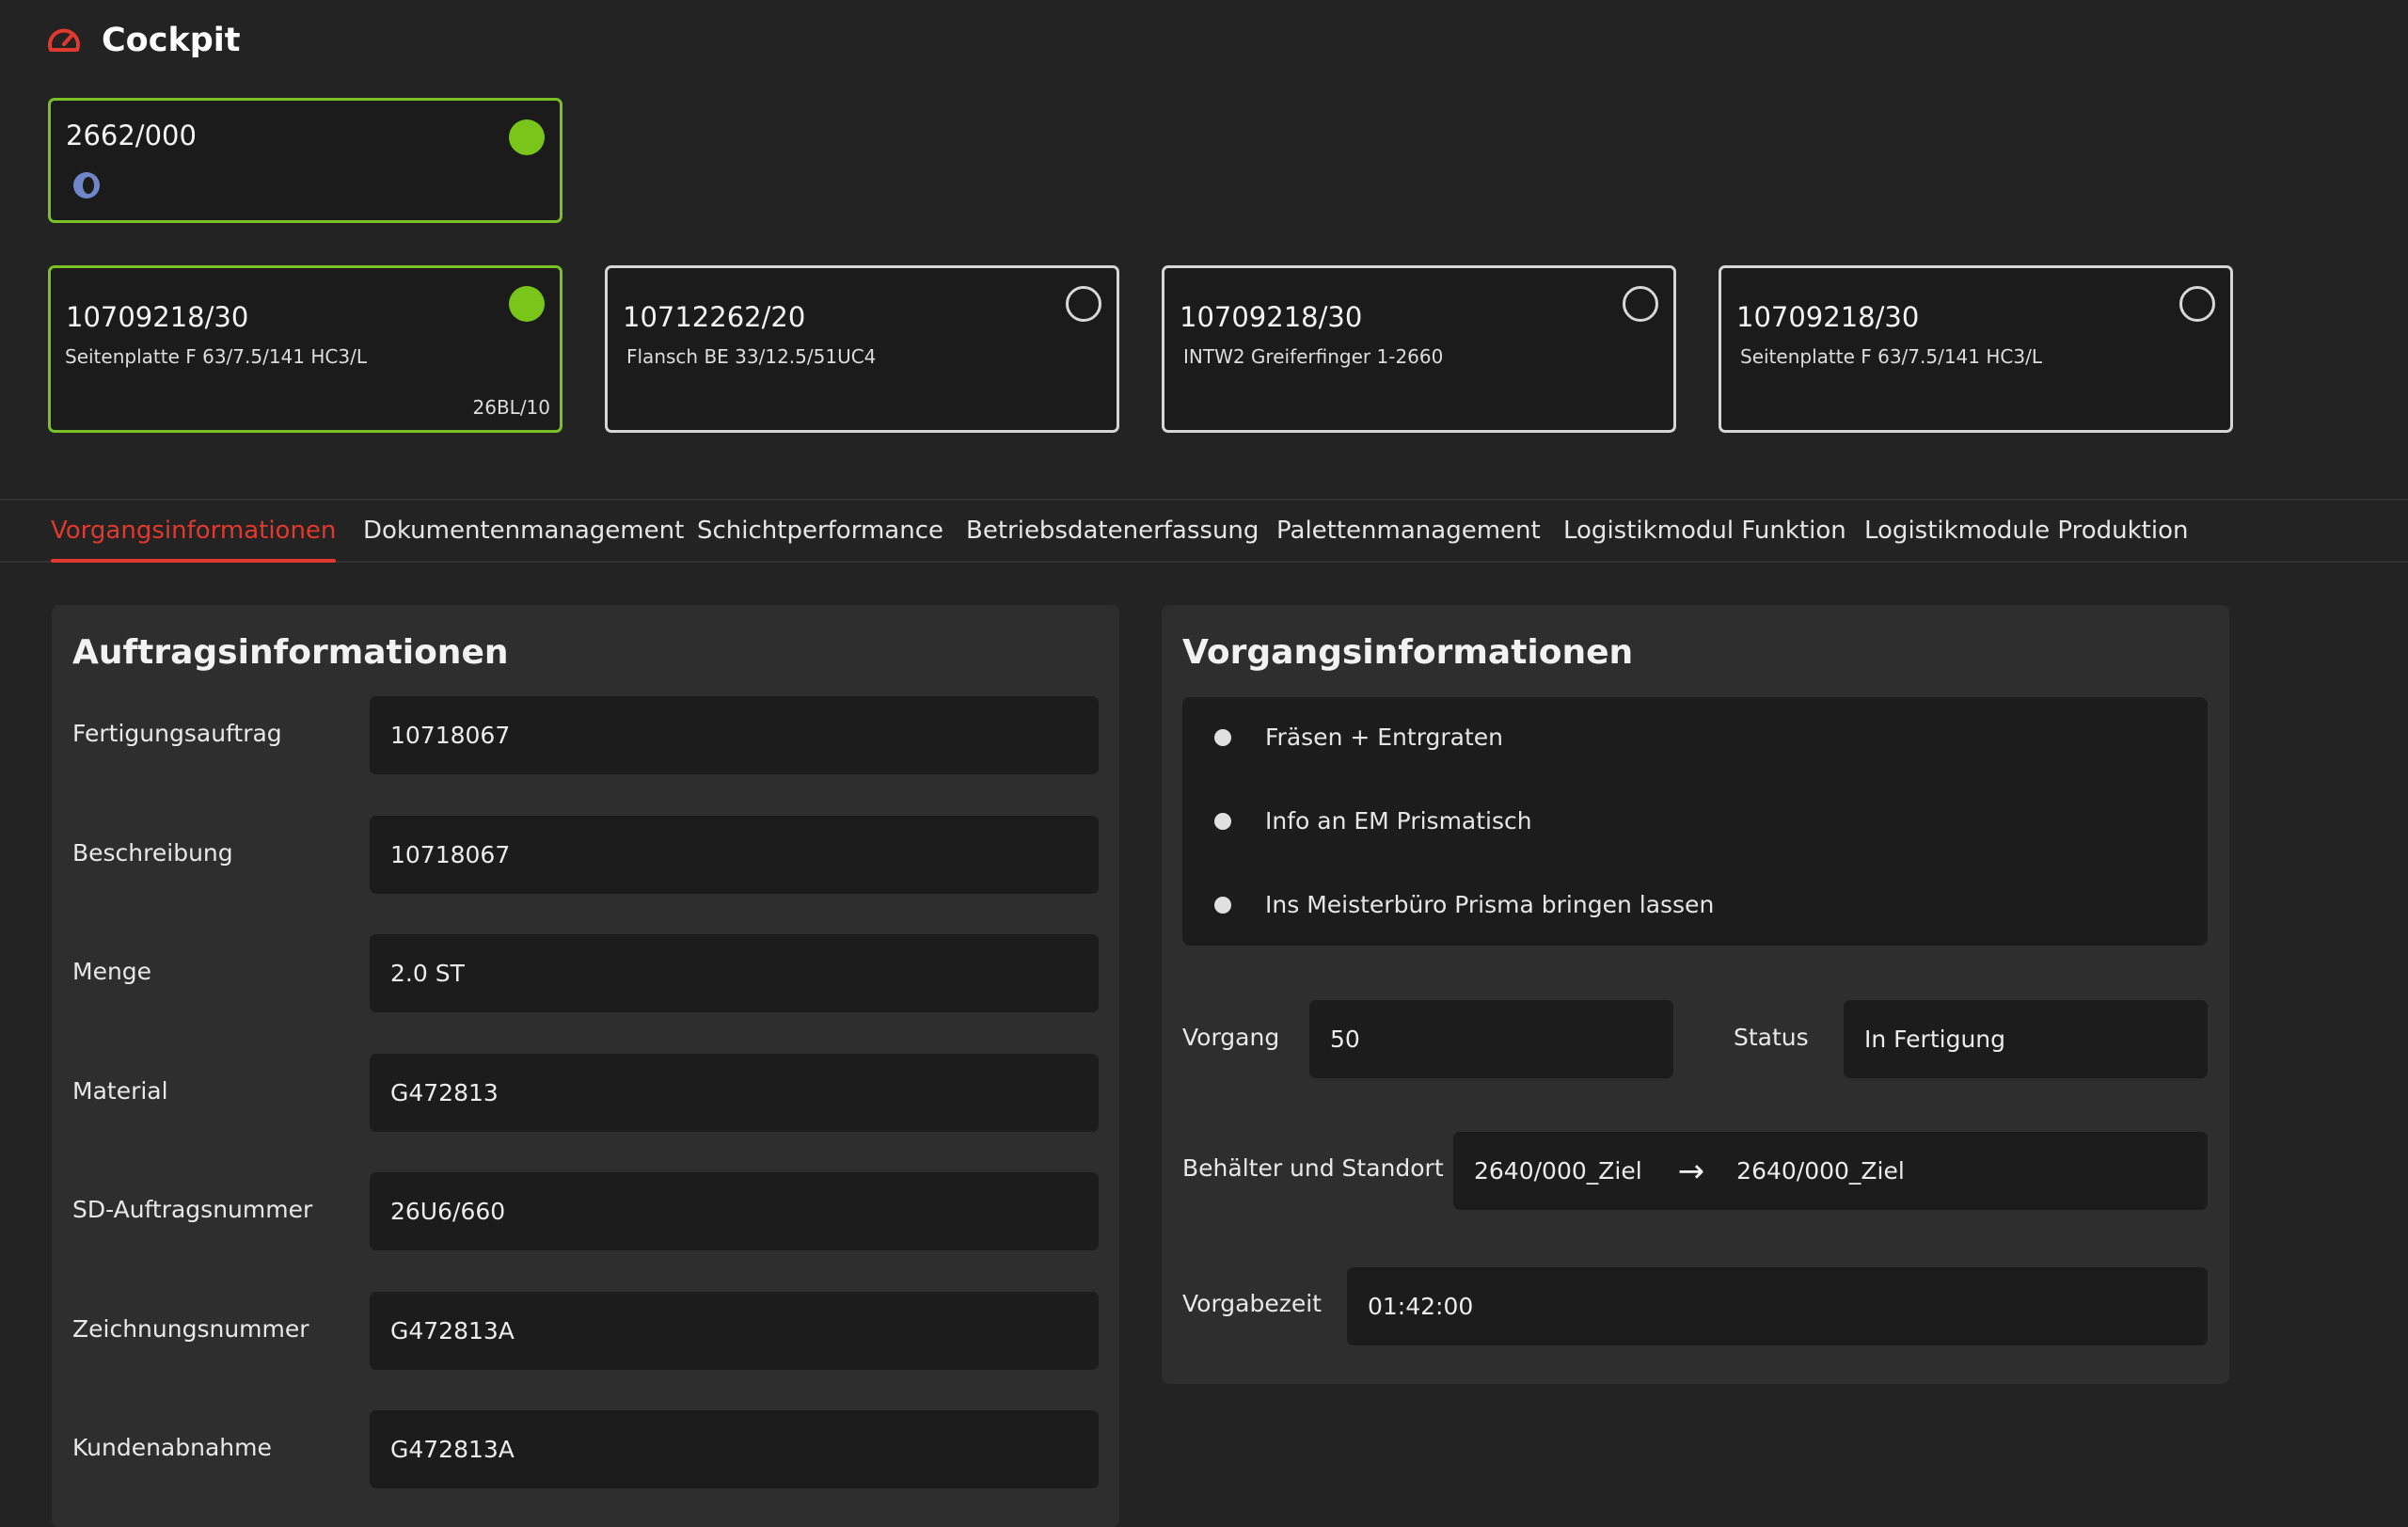 This screenshot has height=1527, width=2408. Describe the element at coordinates (1313, 1168) in the screenshot. I see `behaelter-label: Behälter und Standort` at that location.